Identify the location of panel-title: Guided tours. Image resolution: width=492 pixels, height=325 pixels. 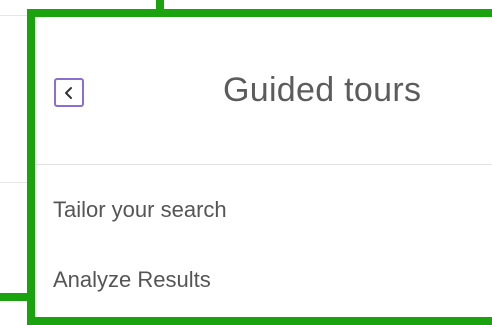
(322, 90).